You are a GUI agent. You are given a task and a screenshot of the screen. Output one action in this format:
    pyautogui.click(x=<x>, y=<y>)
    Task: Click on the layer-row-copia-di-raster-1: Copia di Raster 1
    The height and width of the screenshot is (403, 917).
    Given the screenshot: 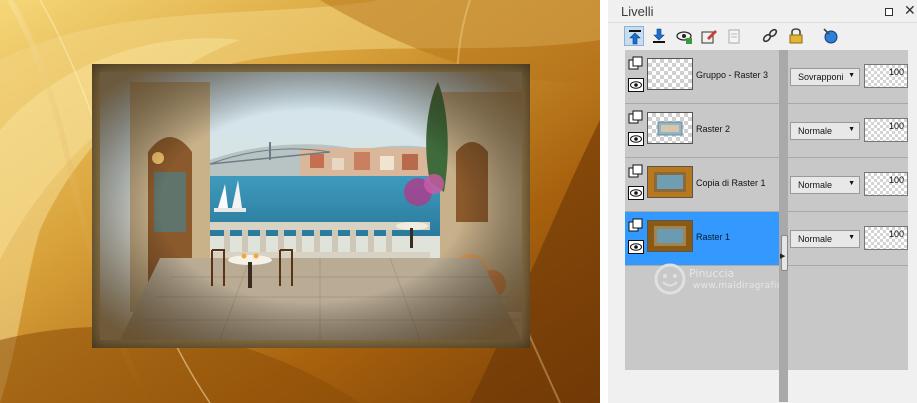 What is the action you would take?
    pyautogui.click(x=702, y=185)
    